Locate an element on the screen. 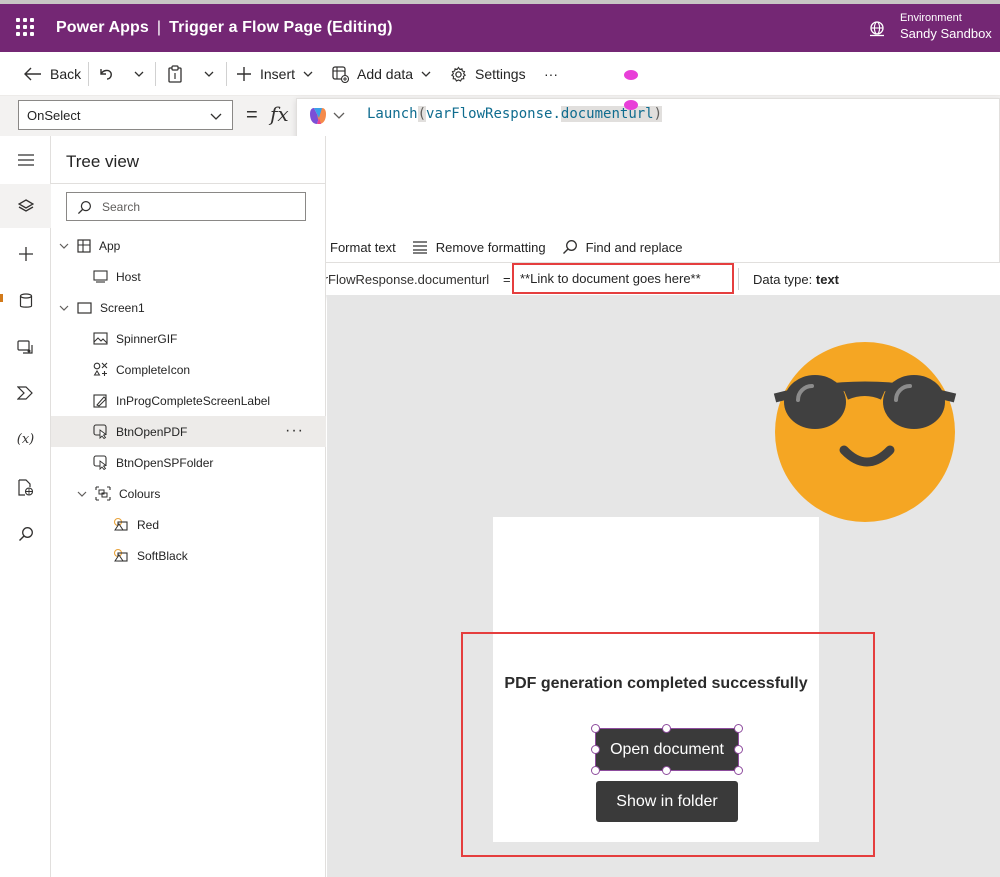 This screenshot has width=1000, height=877. clipboard-icon is located at coordinates (175, 74).